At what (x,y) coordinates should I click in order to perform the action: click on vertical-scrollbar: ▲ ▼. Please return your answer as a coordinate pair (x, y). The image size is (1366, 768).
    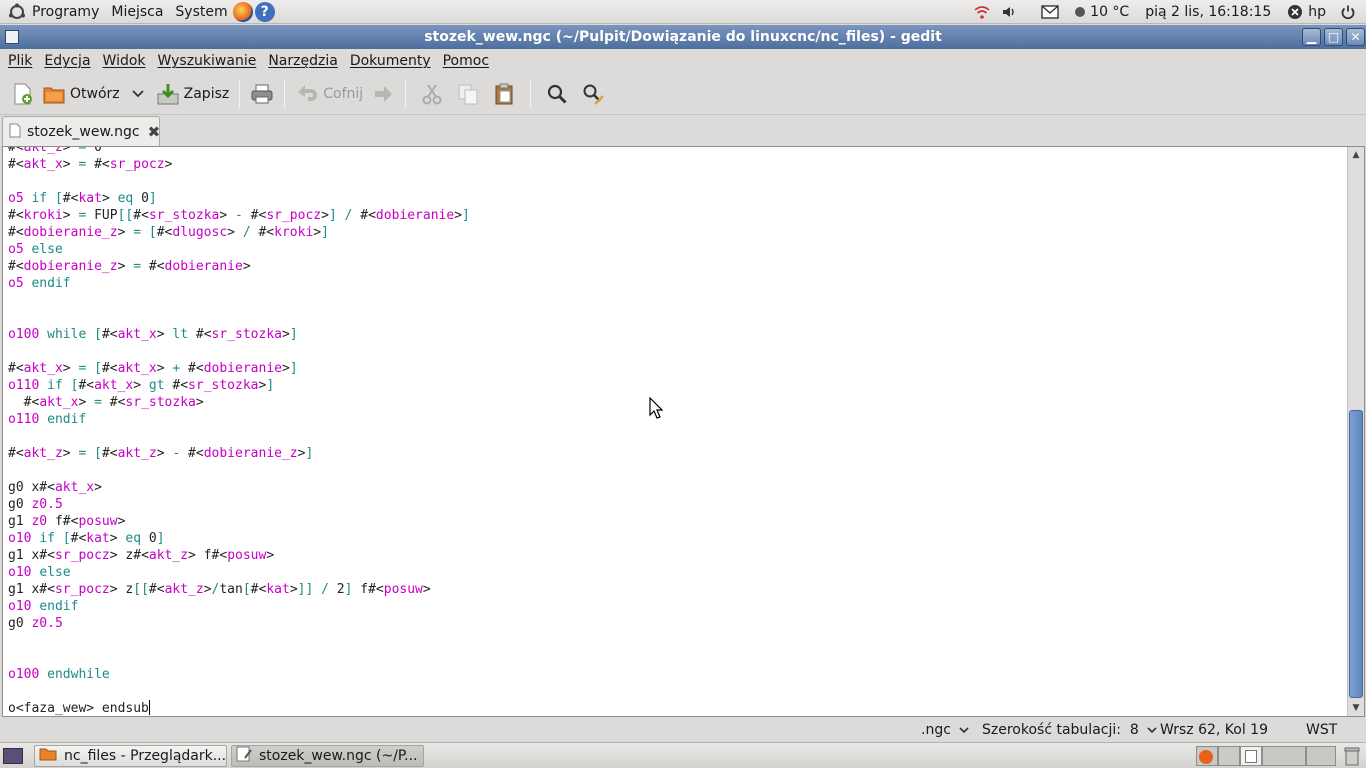
    Looking at the image, I should click on (1355, 431).